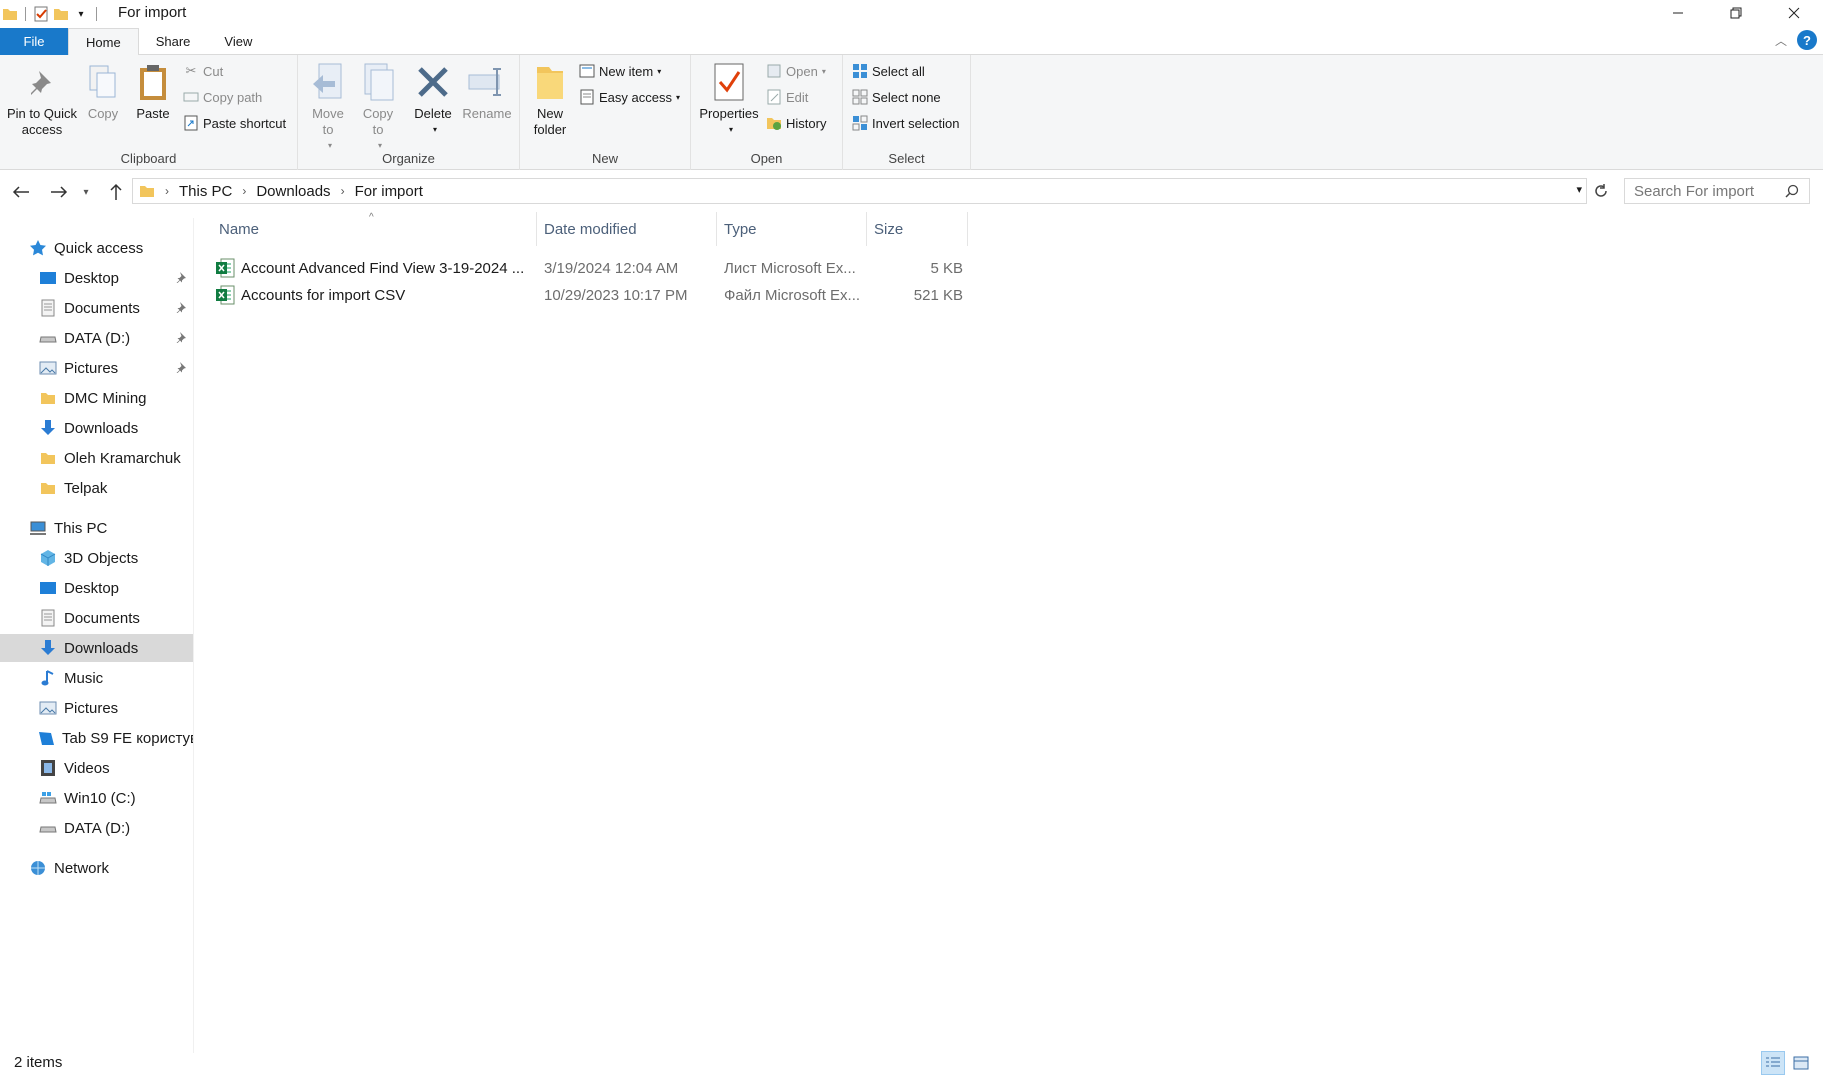  I want to click on open-group: Properties ▾ Open ▾ Edit History Open, so click(767, 112).